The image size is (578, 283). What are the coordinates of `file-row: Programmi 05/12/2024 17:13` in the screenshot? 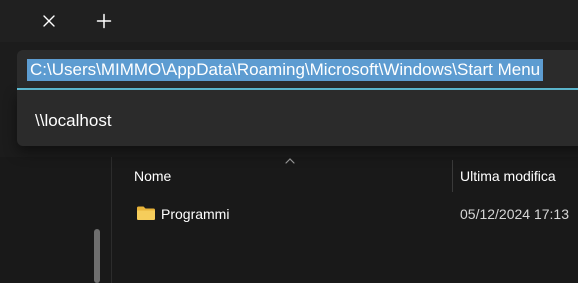 It's located at (353, 214).